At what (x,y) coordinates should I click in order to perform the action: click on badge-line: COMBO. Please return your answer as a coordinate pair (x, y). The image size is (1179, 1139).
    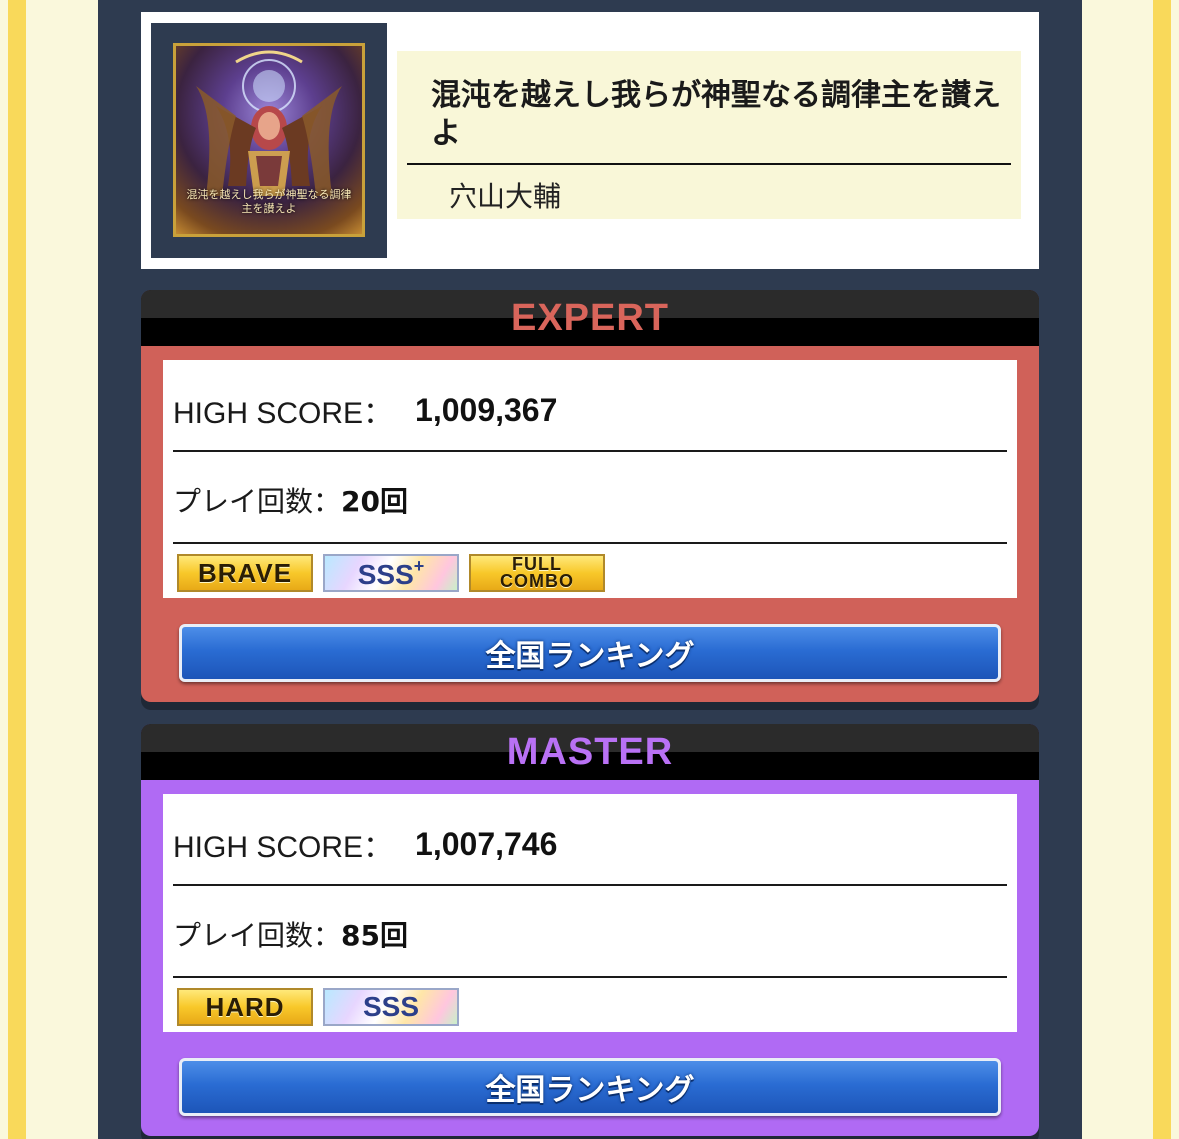
    Looking at the image, I should click on (537, 581).